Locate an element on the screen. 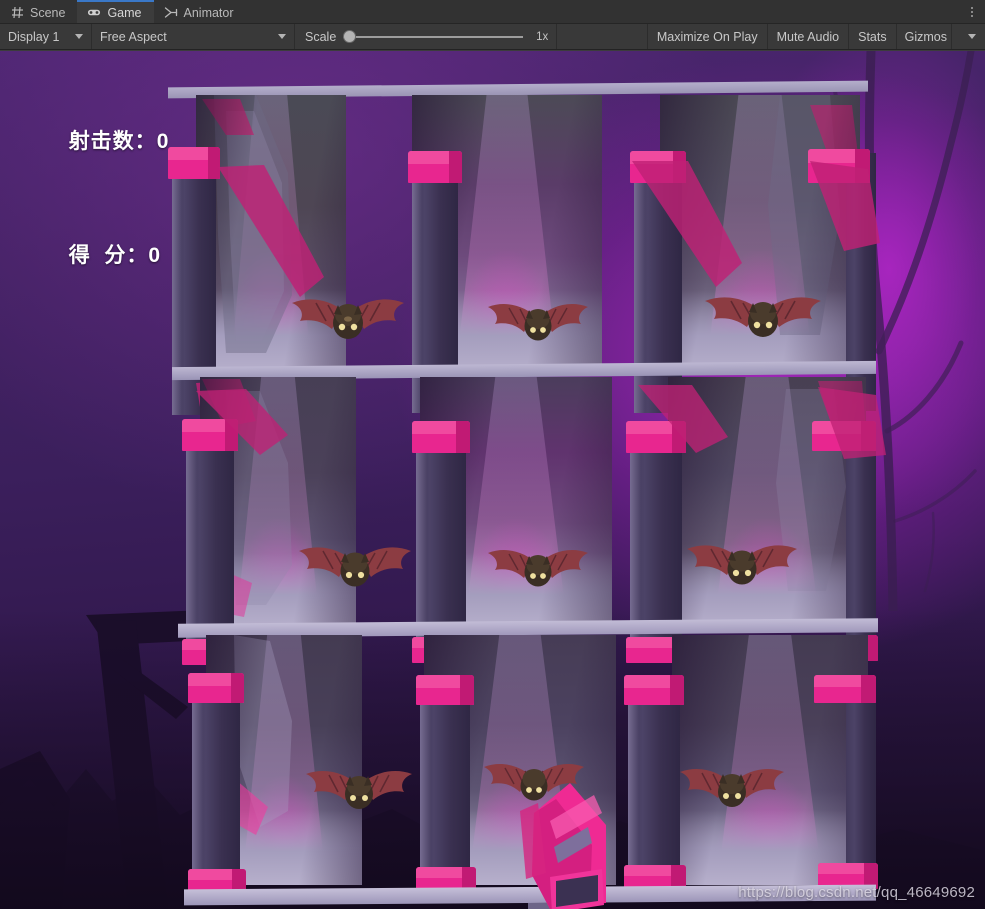 The image size is (985, 909). pillar-cap-r3-p1-top is located at coordinates (216, 688).